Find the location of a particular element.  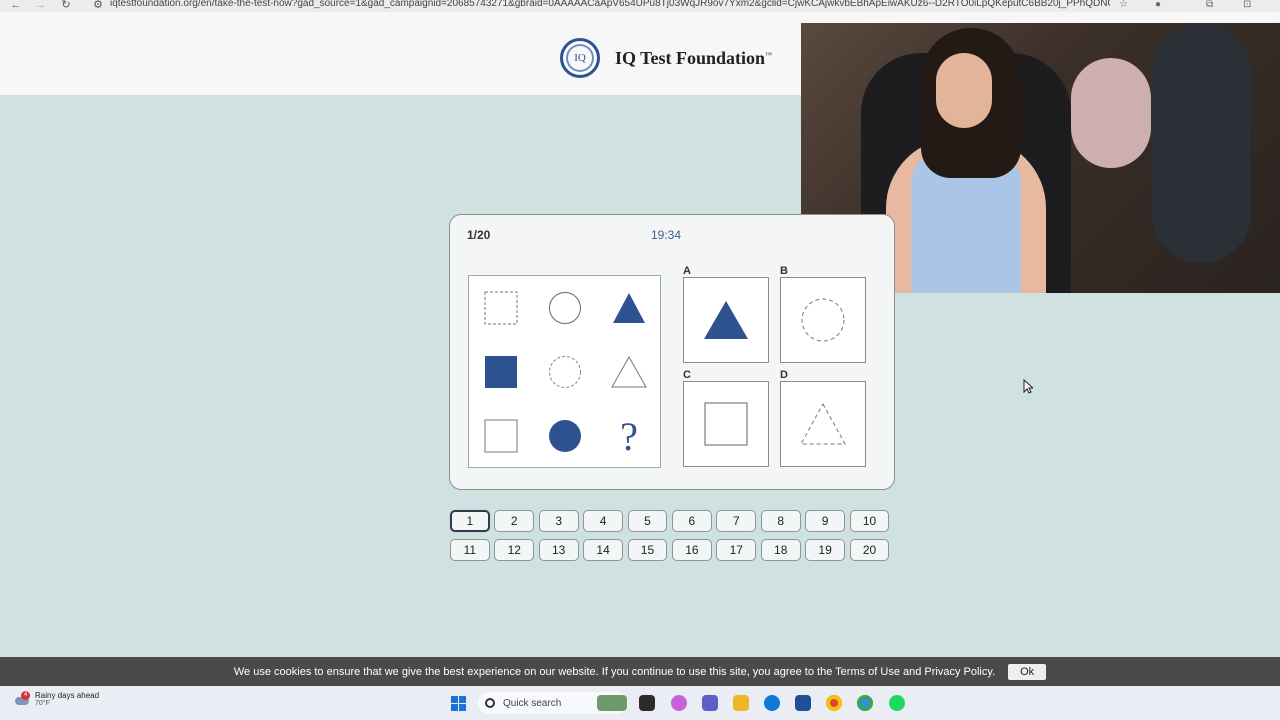

page-button-10: 10 is located at coordinates (869, 521).